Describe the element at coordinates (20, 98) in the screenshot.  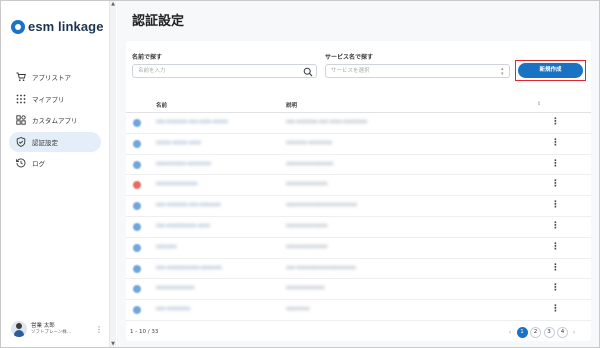
I see `grid-icon` at that location.